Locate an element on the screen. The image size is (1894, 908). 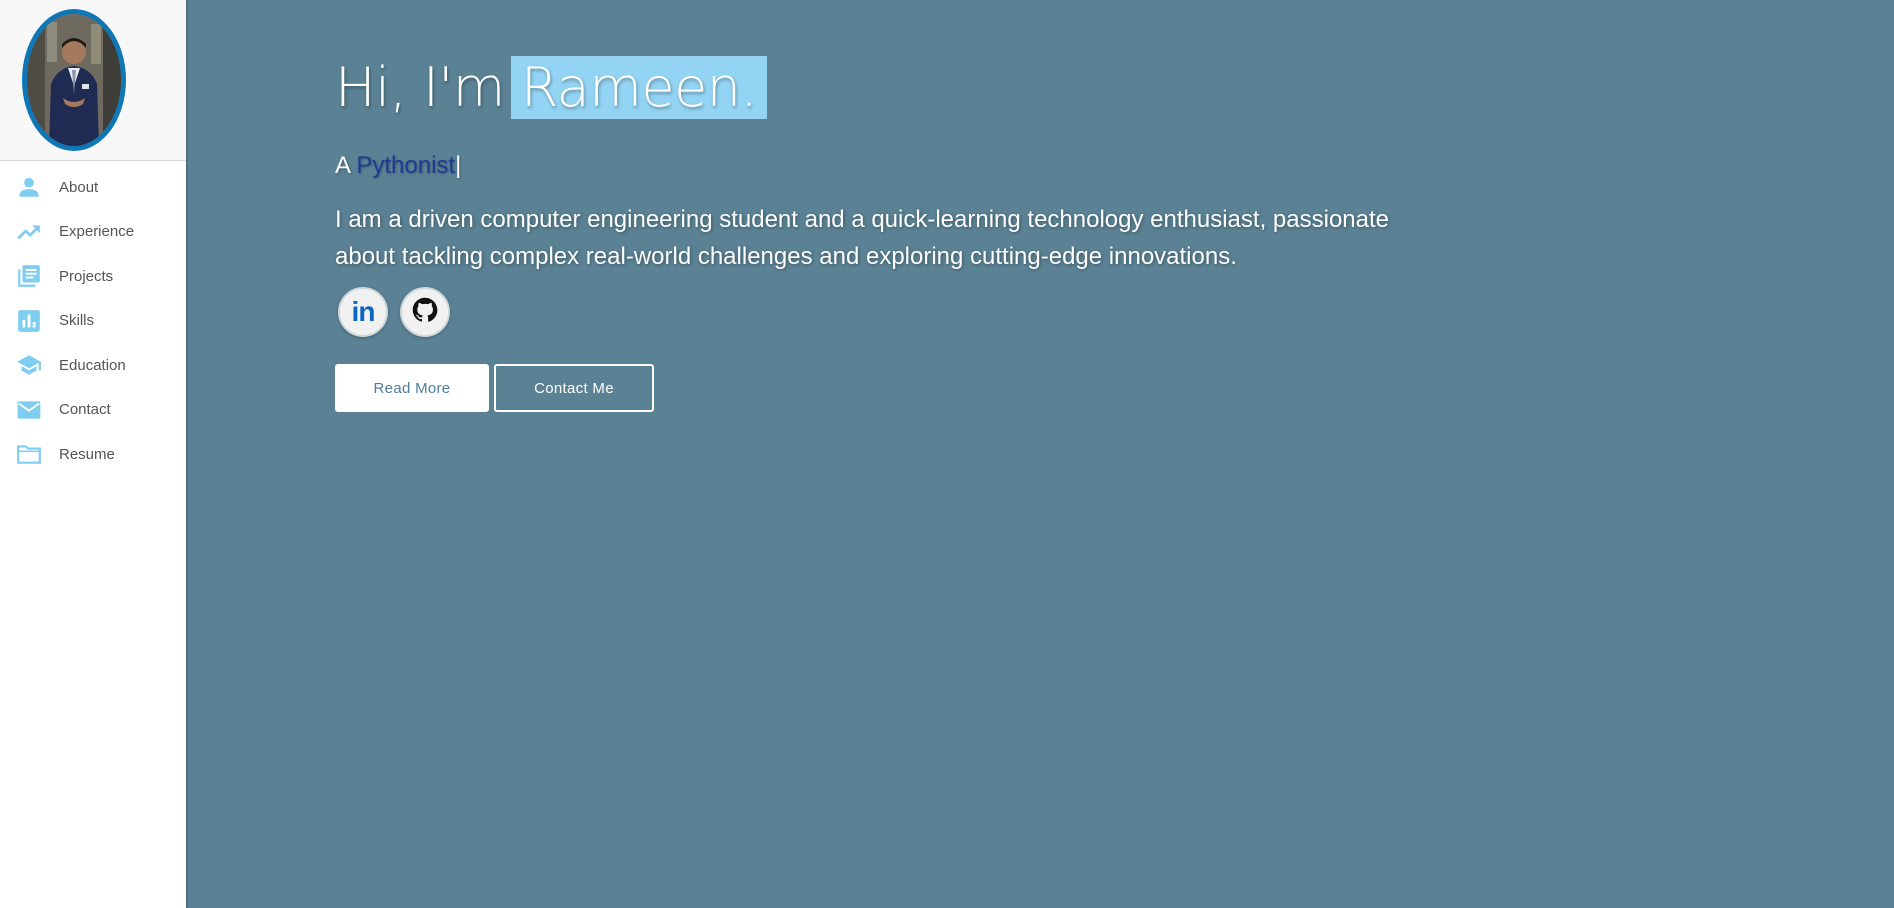
mail-icon is located at coordinates (29, 410).